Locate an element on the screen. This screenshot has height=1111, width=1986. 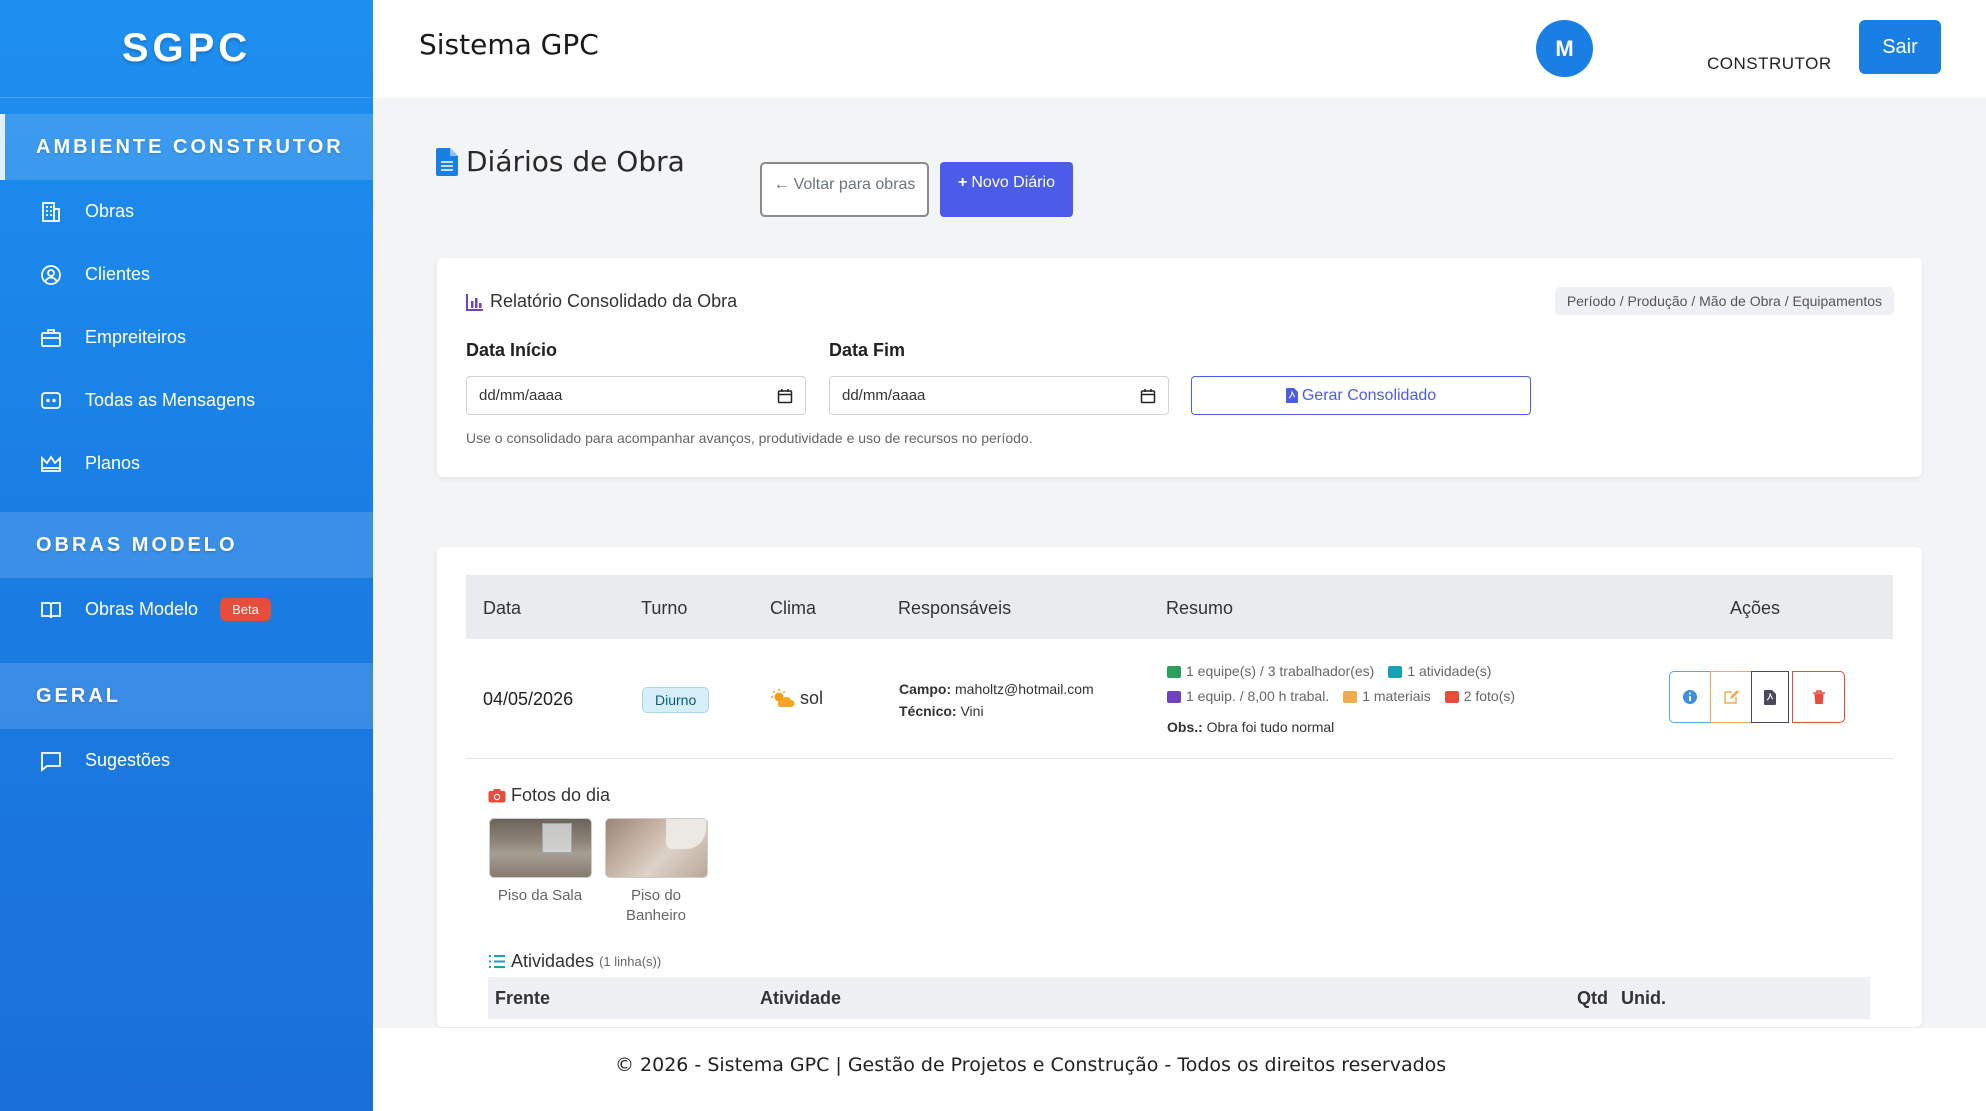
generate-consolidated-button: Gerar Consolidado is located at coordinates (1361, 395).